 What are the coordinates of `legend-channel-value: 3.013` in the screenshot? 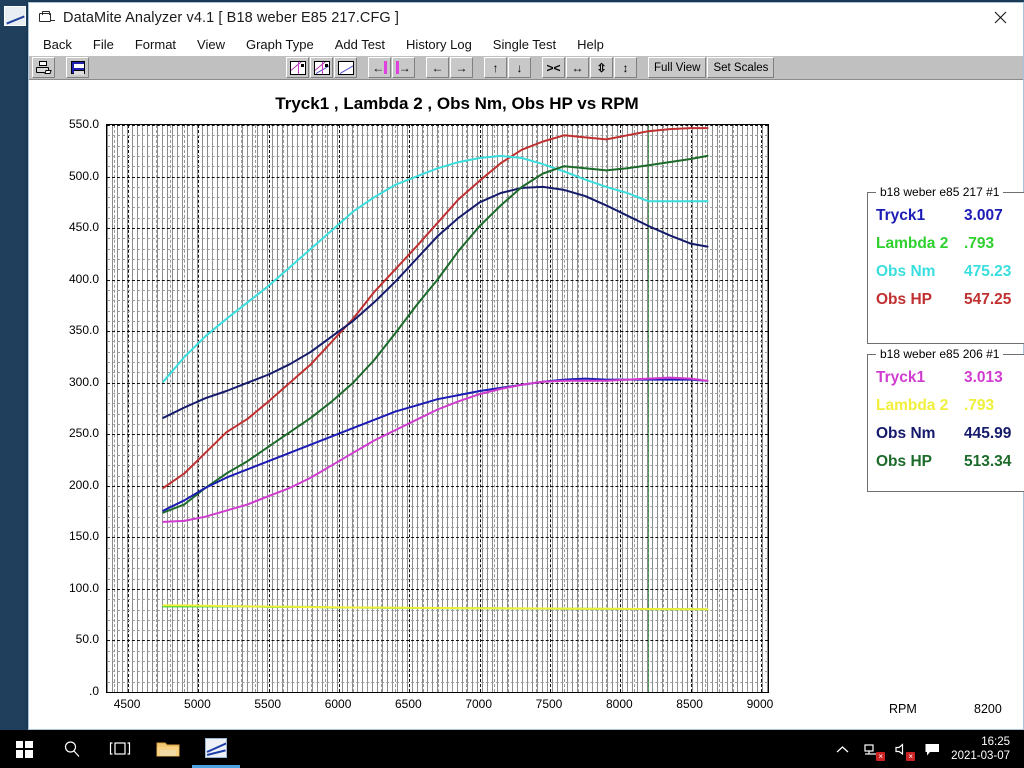 It's located at (983, 377).